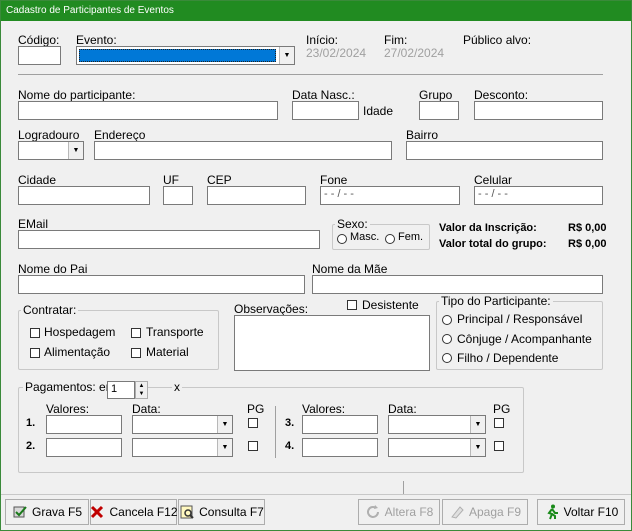  I want to click on sexo-group: Sexo: Masc. Fem., so click(381, 233).